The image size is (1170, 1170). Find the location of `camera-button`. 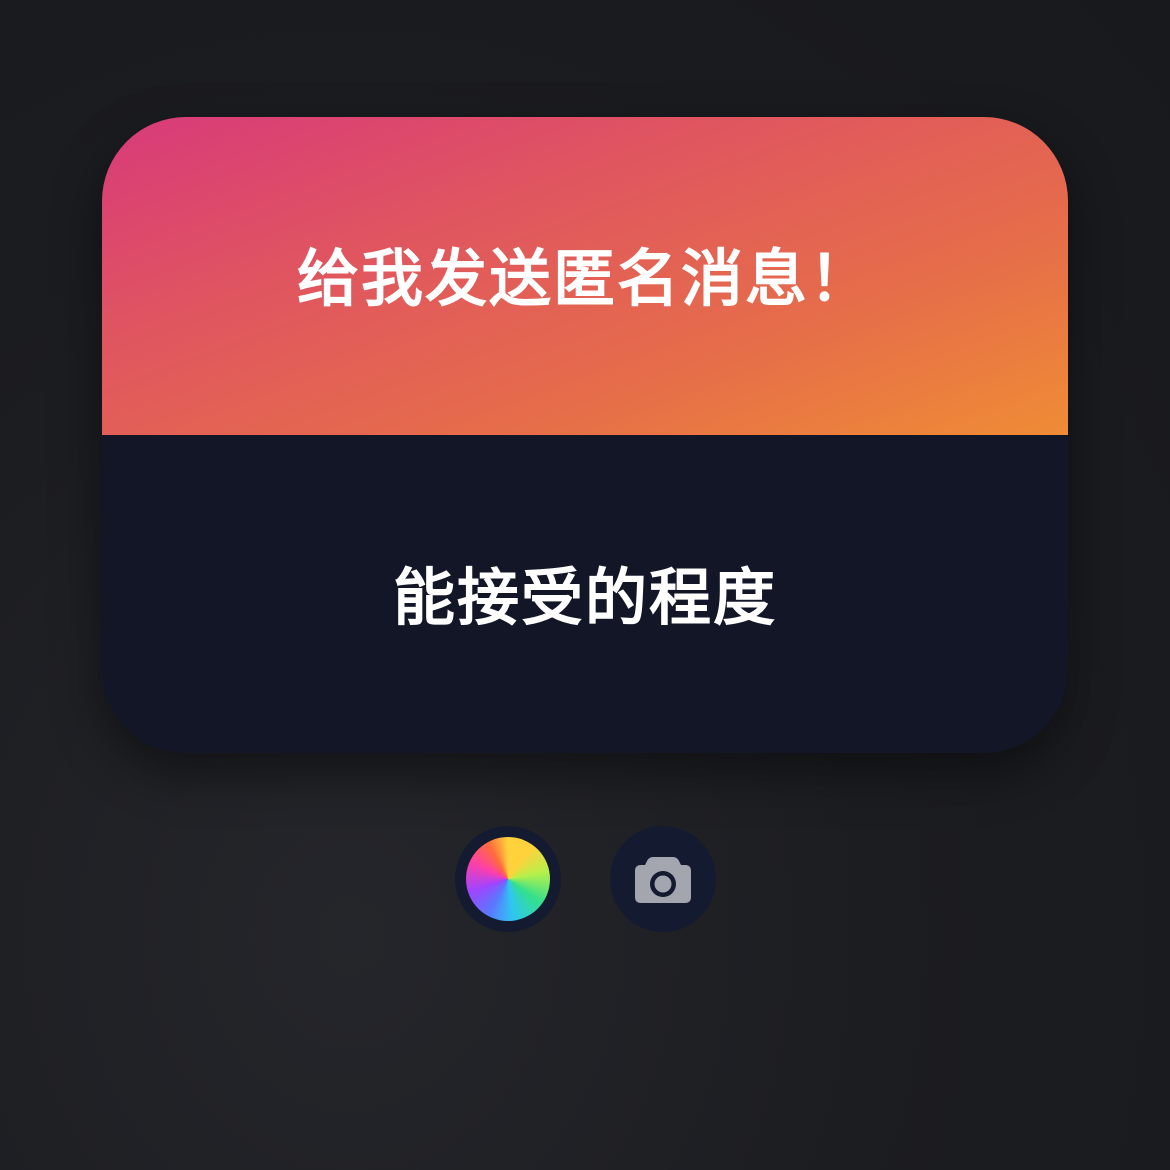

camera-button is located at coordinates (663, 879).